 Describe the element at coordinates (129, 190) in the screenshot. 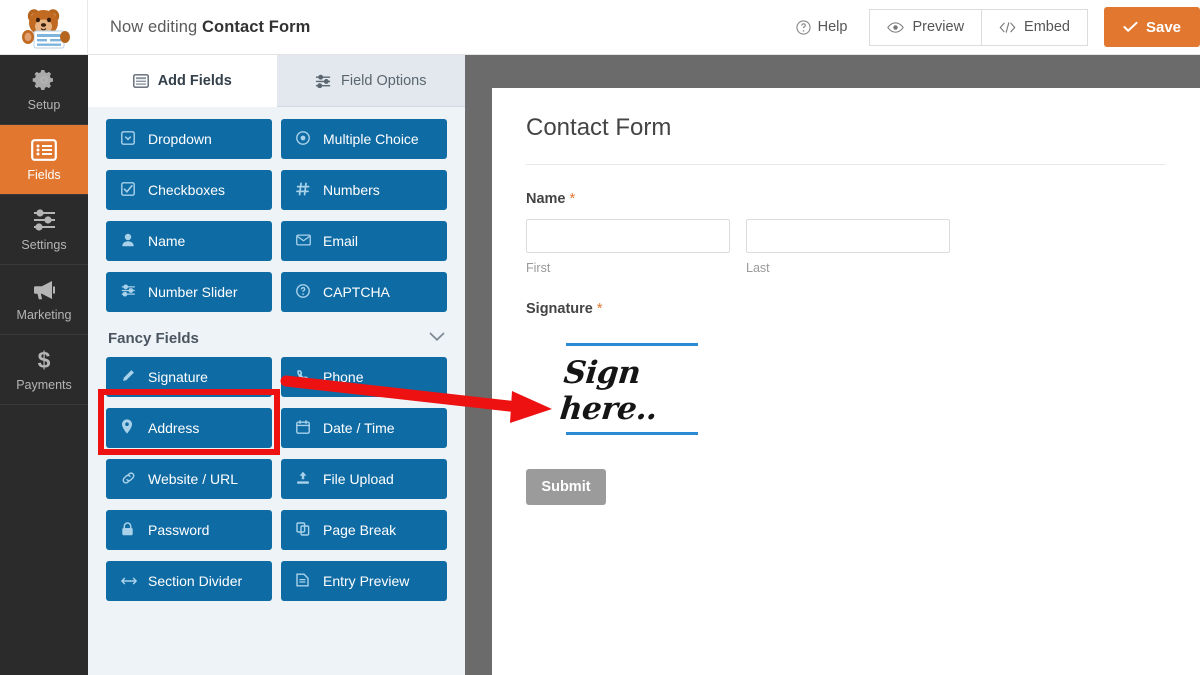

I see `checkbox-icon` at that location.